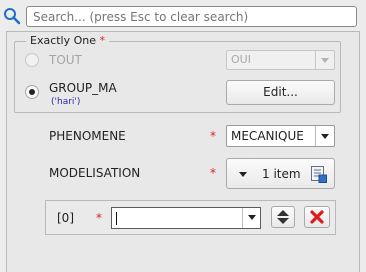 This screenshot has height=272, width=366. Describe the element at coordinates (191, 16) in the screenshot. I see `search-input` at that location.